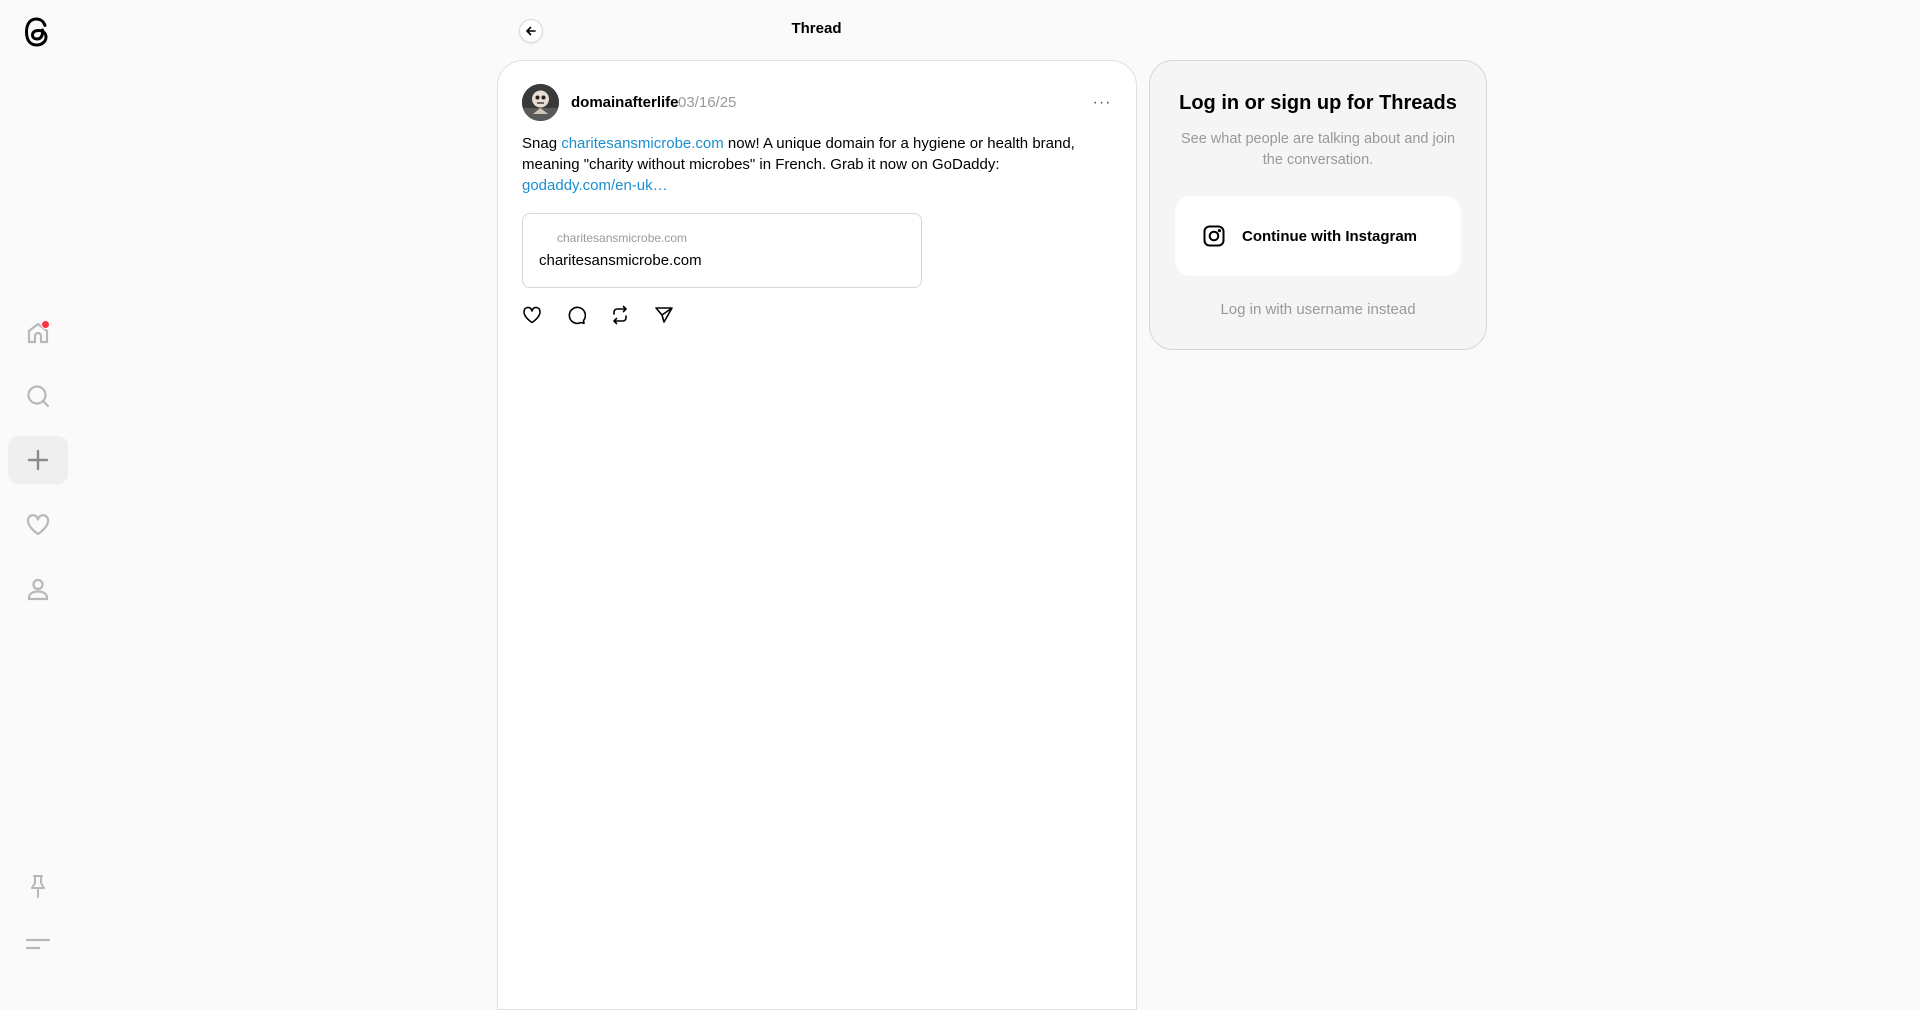  I want to click on login-title: Log in or sign up for Threads, so click(1318, 103).